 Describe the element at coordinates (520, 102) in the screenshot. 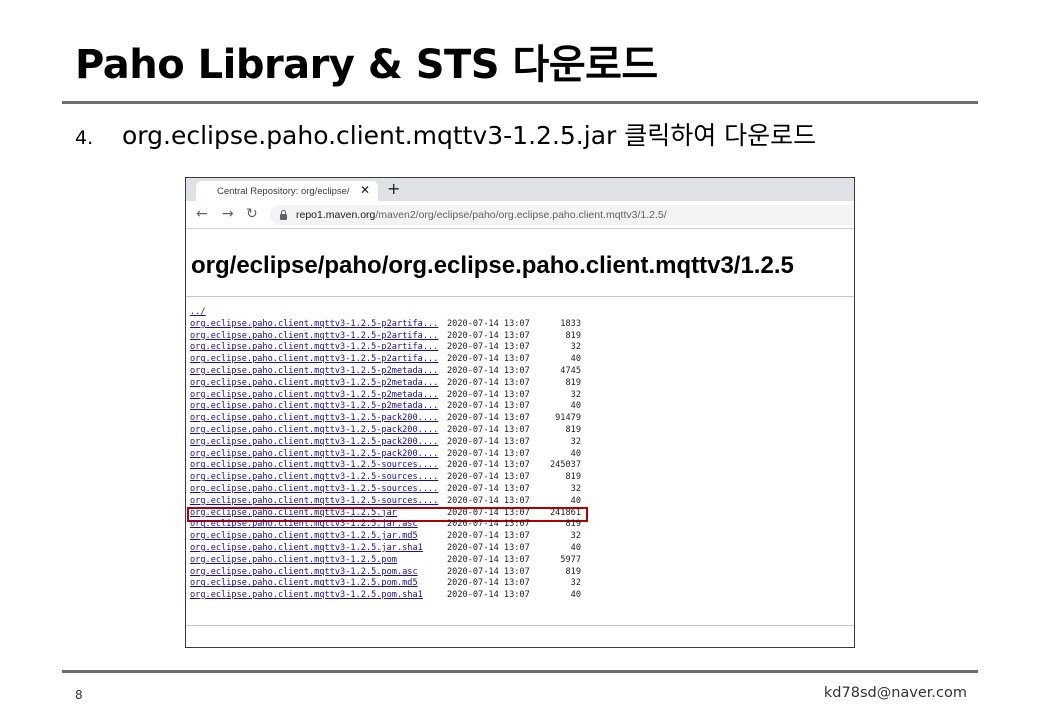

I see `title-divider` at that location.